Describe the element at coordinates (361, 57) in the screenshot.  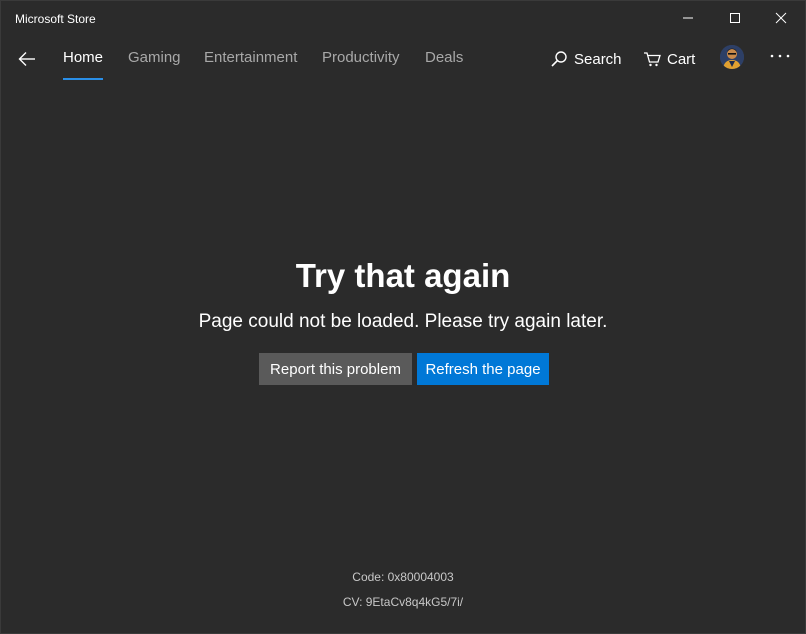
I see `tab-productivity-label: Productivity` at that location.